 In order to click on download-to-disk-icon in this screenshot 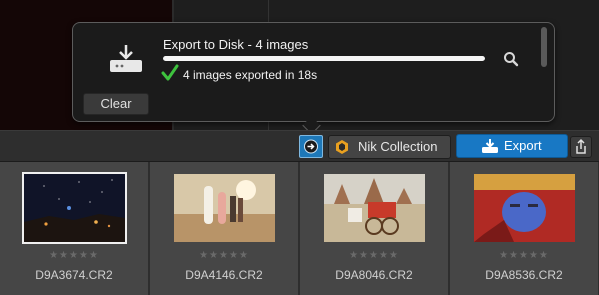, I will do `click(126, 58)`.